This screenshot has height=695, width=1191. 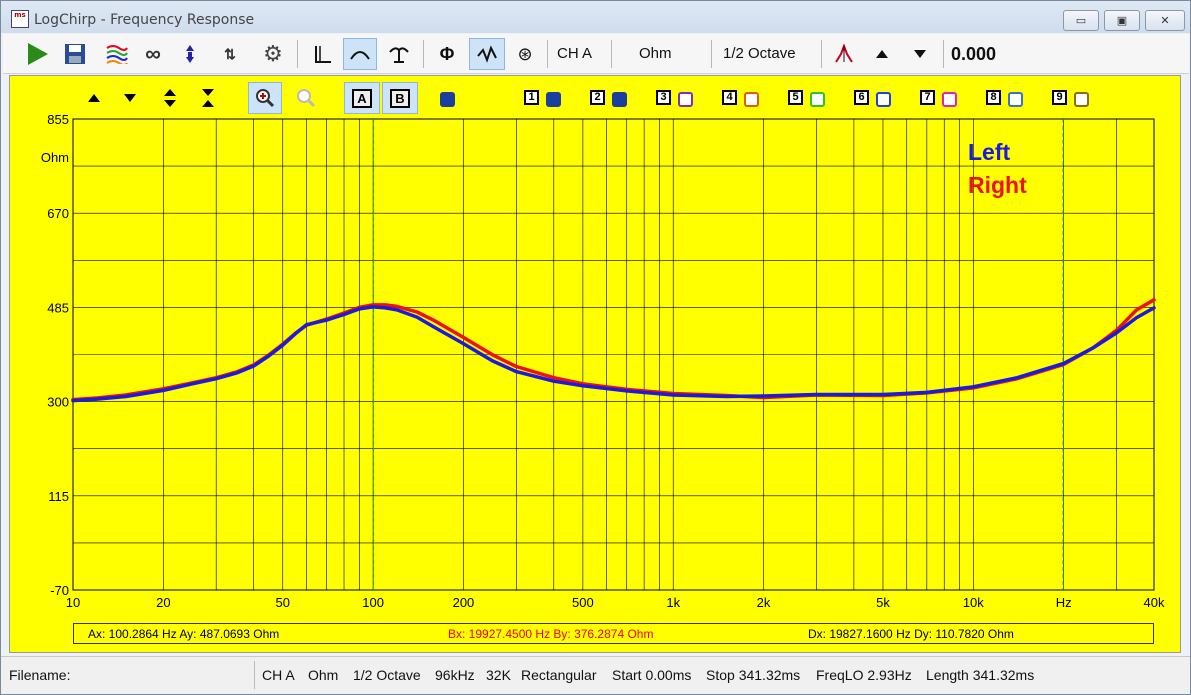 What do you see at coordinates (997, 185) in the screenshot?
I see `legend-right: Right` at bounding box center [997, 185].